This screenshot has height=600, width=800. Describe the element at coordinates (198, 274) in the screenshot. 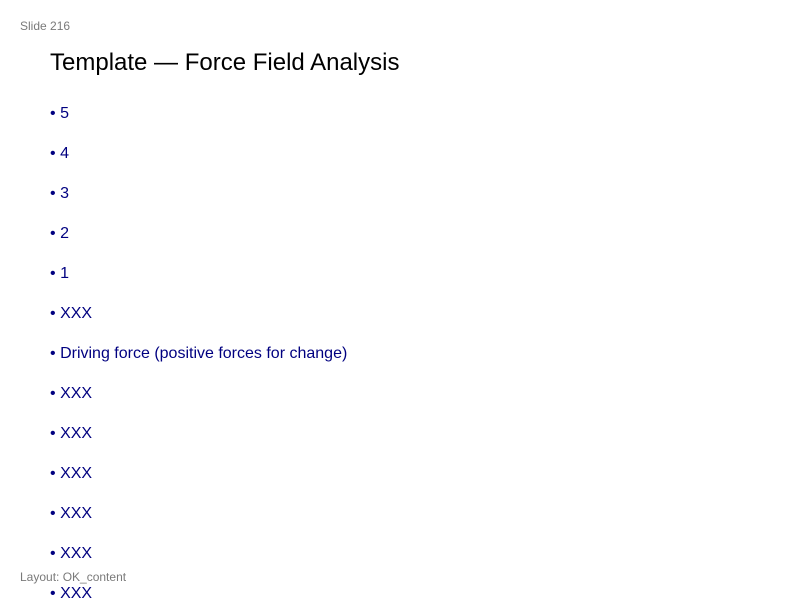

I see `bullet-item: • 1` at that location.